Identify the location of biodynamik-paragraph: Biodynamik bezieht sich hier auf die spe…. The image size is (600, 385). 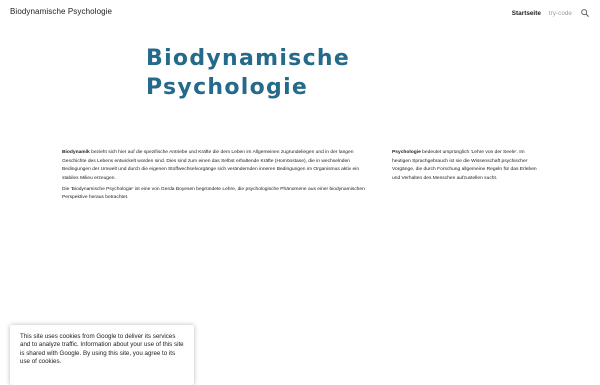
(217, 166).